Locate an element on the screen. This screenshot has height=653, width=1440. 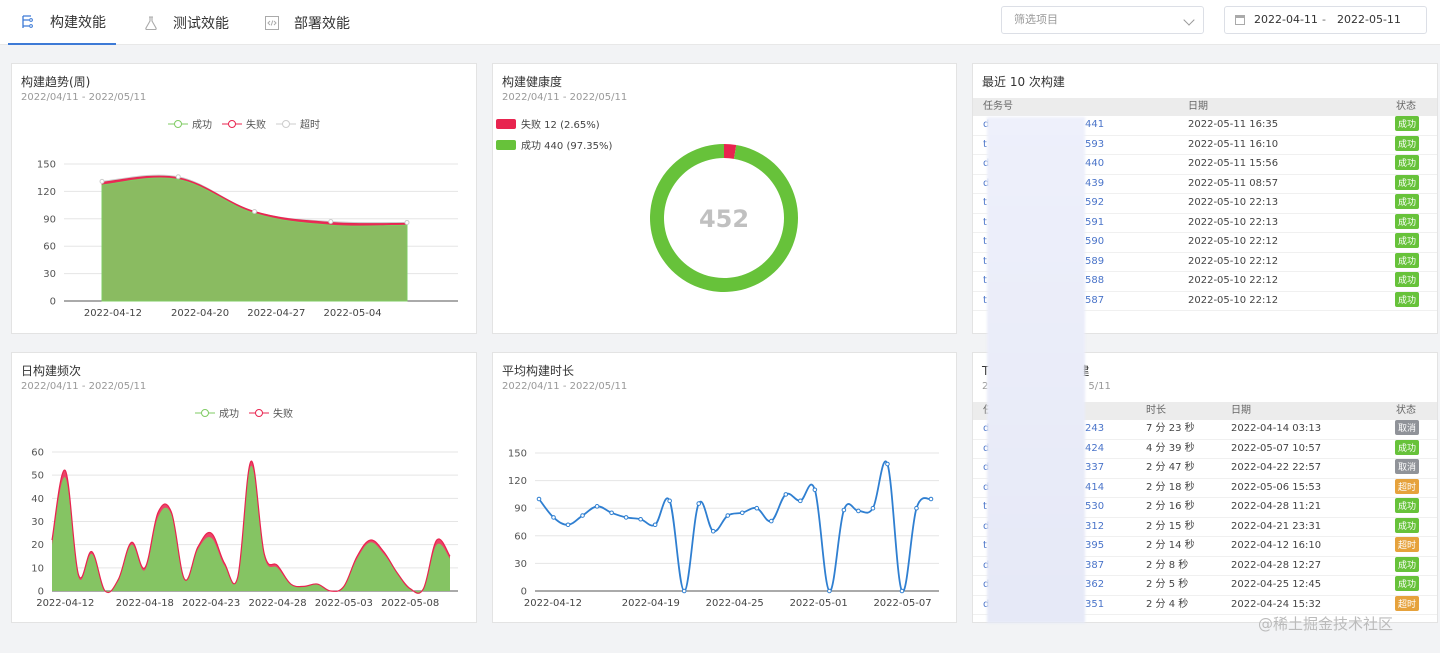
project-filter-select: 筛选项目 is located at coordinates (1102, 20).